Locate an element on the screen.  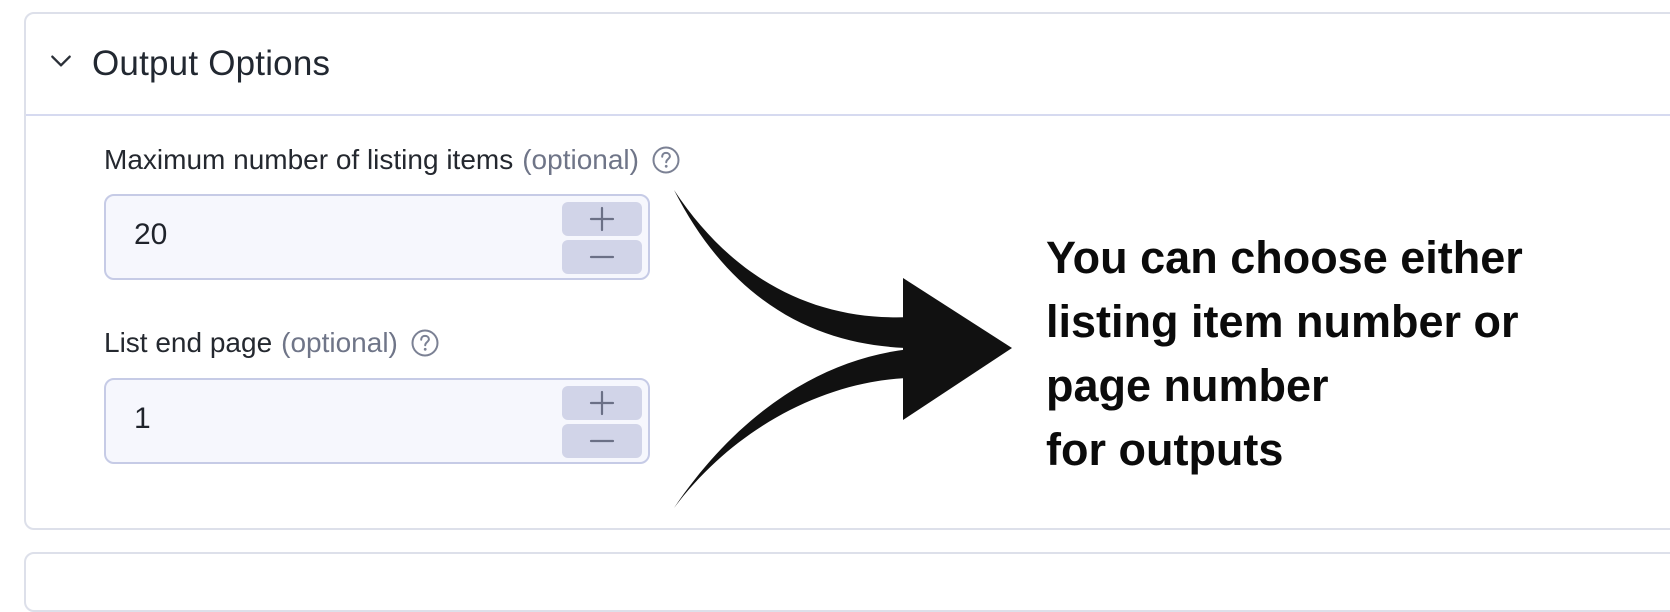
list-end-page-label: List end page (optional) is located at coordinates (272, 343).